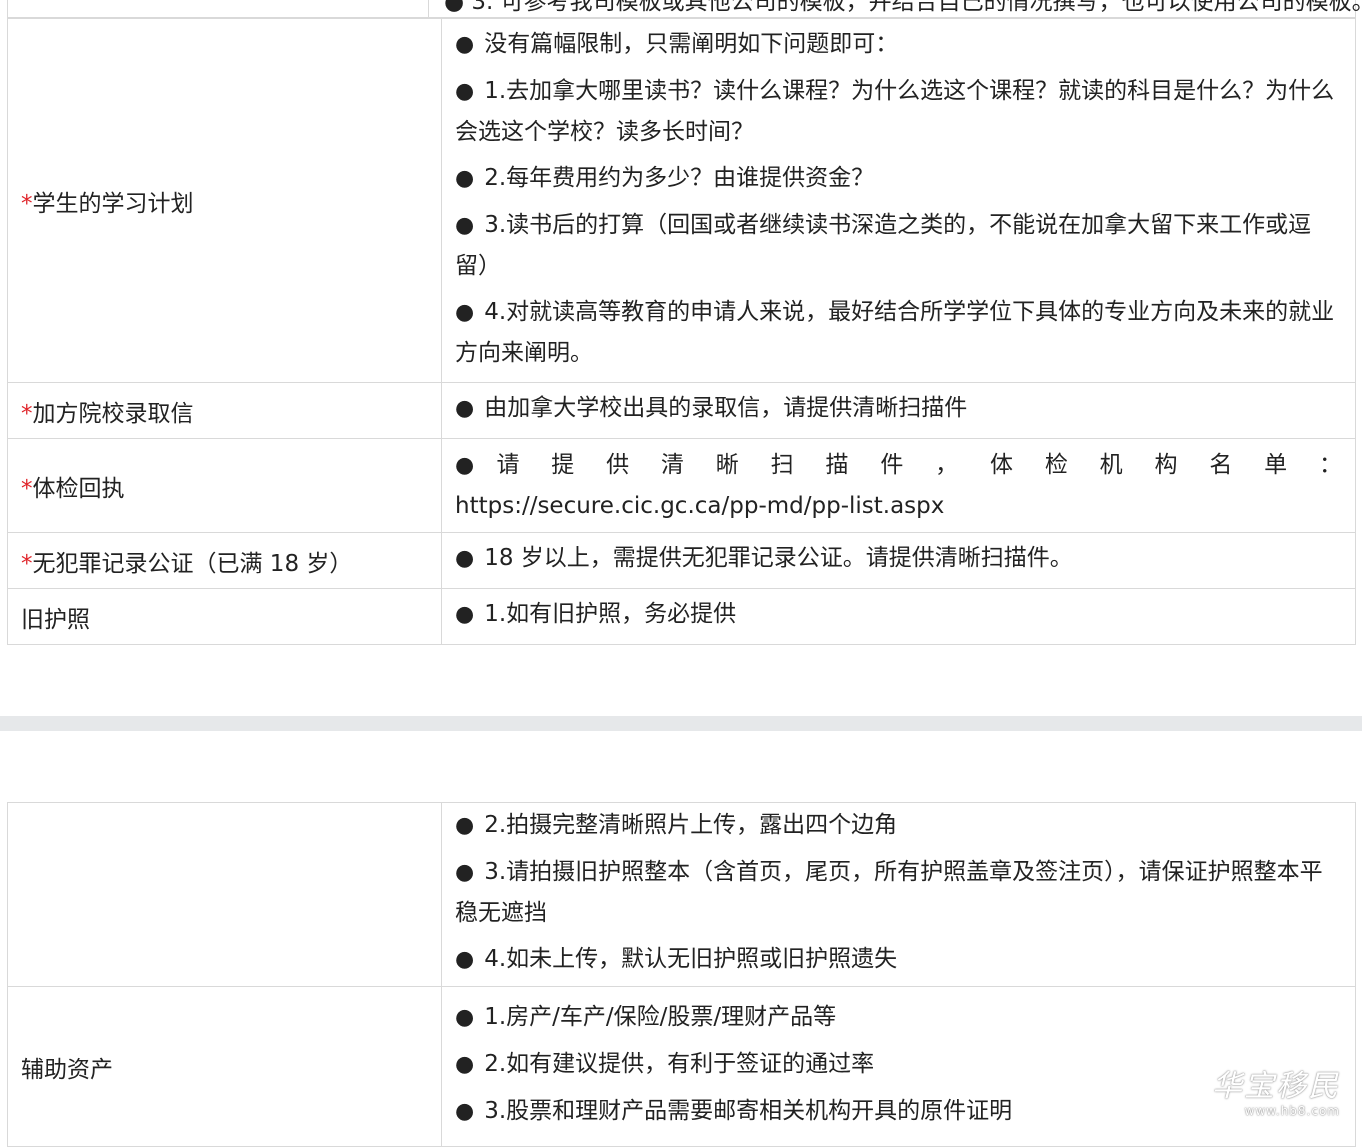  Describe the element at coordinates (224, 894) in the screenshot. I see `row-label` at that location.